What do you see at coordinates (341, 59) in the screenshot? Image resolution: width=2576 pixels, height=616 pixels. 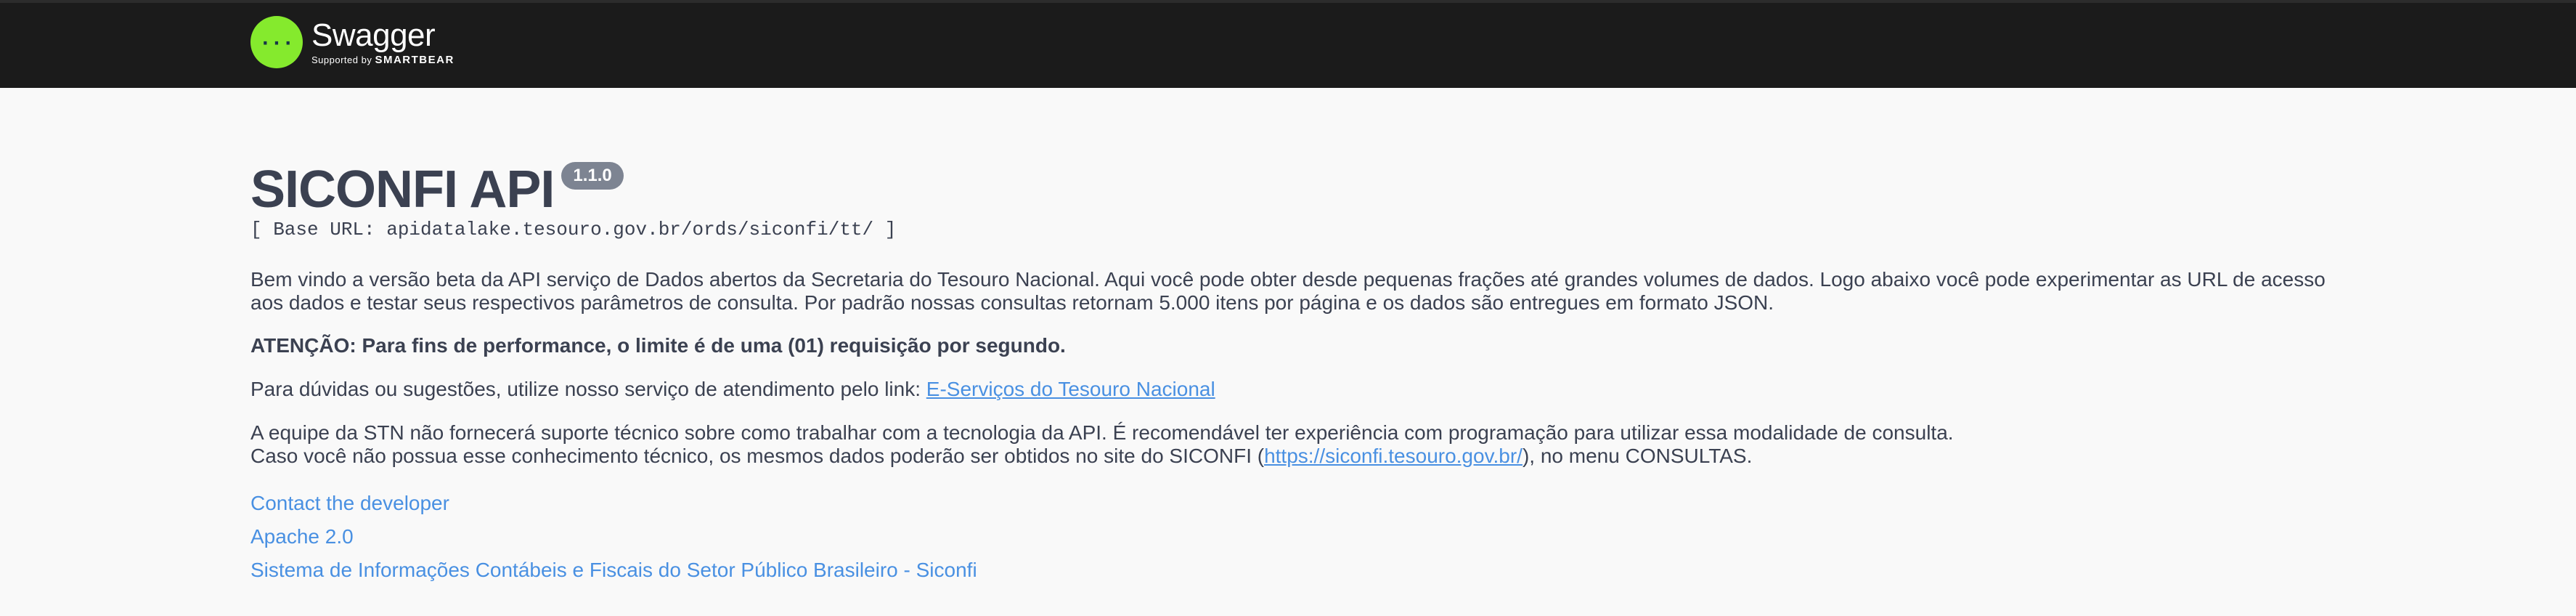 I see `logo-sub-prefix: Supported by` at bounding box center [341, 59].